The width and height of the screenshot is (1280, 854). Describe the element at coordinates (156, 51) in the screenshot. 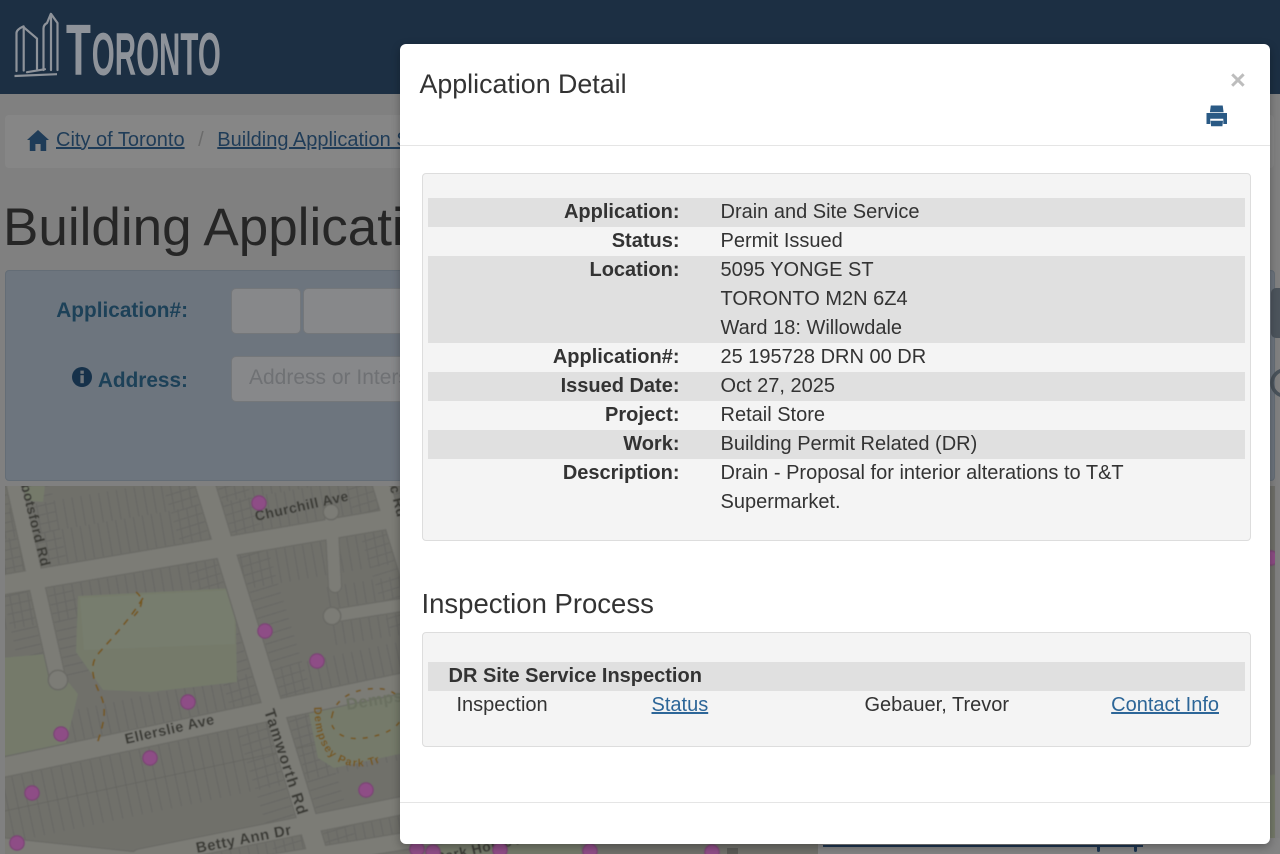

I see `svg-text: ORONTO` at that location.